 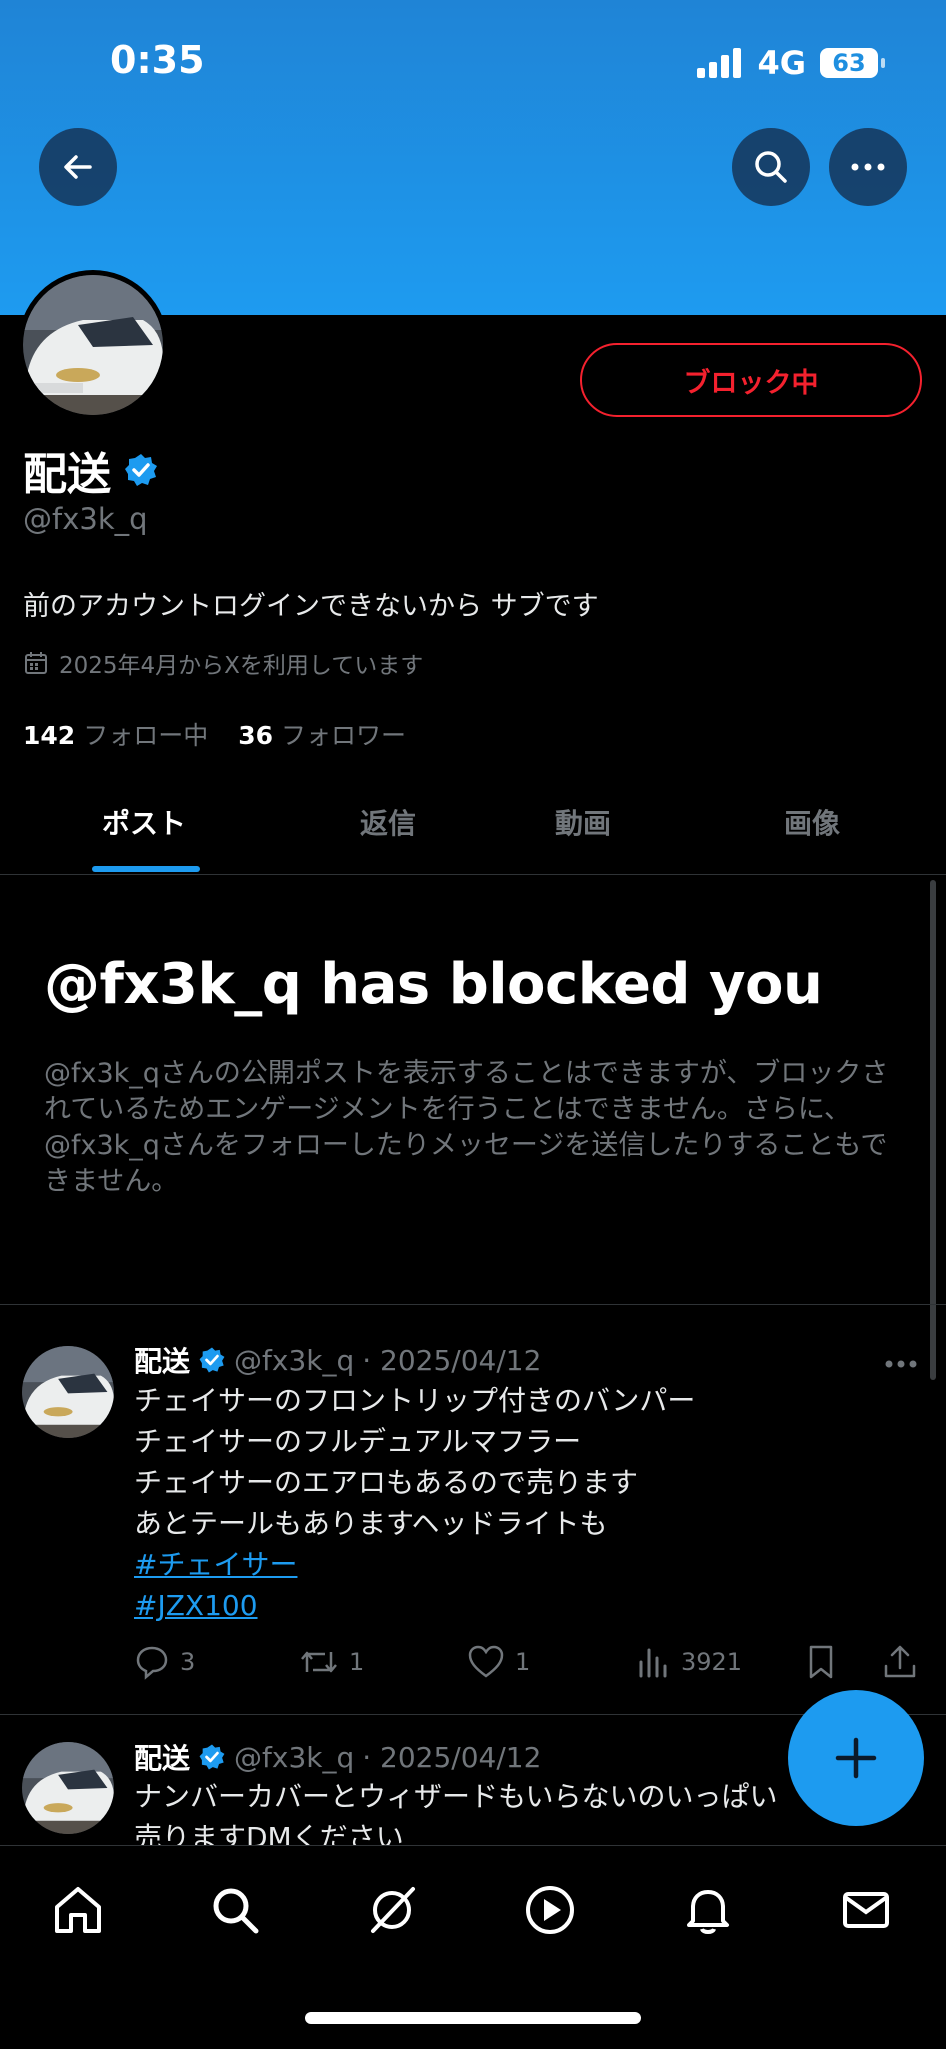 I want to click on follow-stats: 142 フォロー中 36 フォロワー, so click(x=214, y=734).